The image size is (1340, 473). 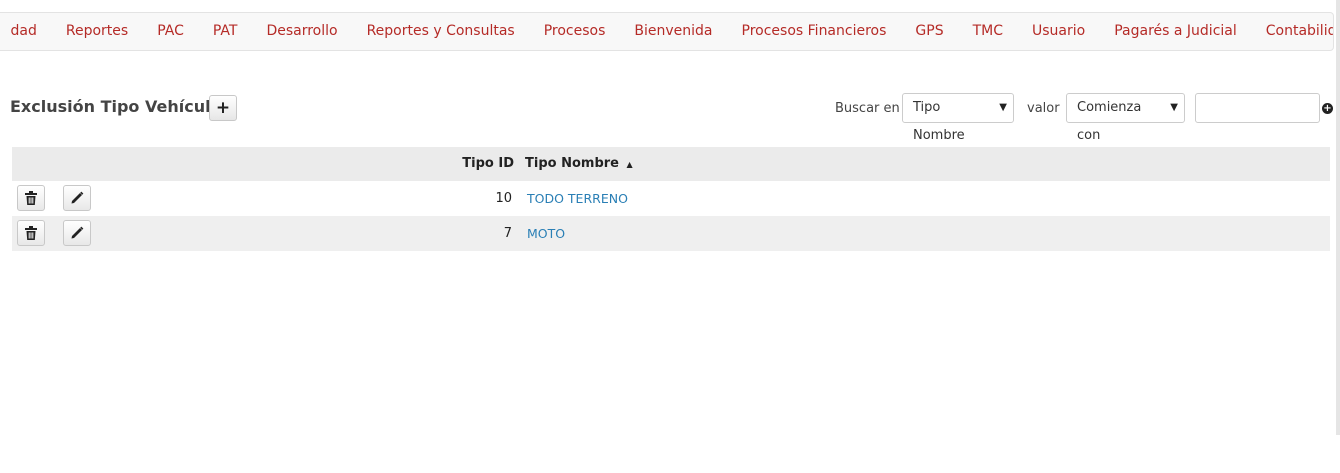 I want to click on table-header: Tipo ID Tipo Nombre ▲, so click(x=671, y=164).